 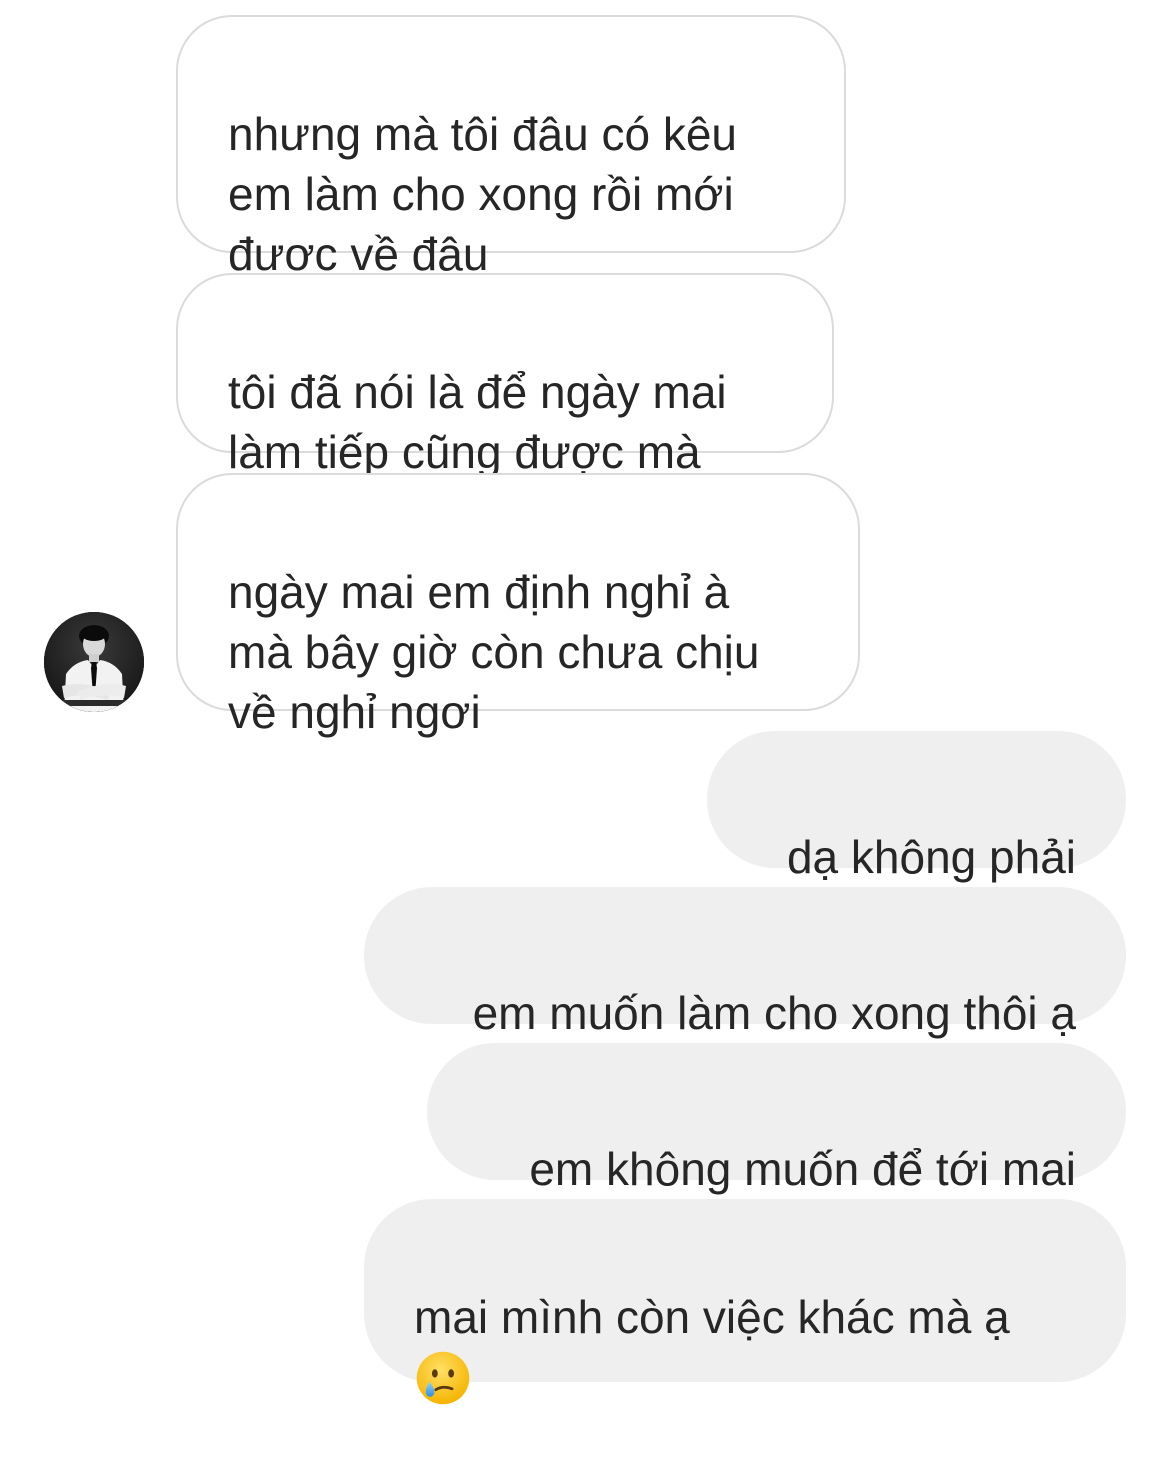 What do you see at coordinates (802, 1169) in the screenshot?
I see `message-text: em không muốn để tới mai` at bounding box center [802, 1169].